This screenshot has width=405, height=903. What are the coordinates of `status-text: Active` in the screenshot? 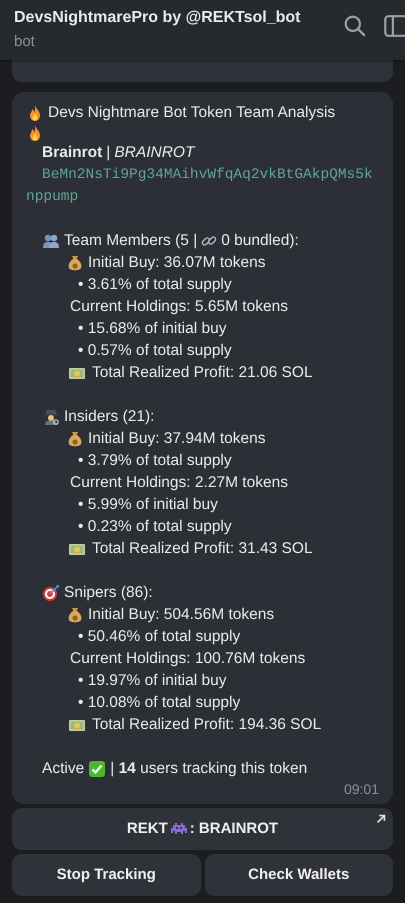 It's located at (63, 769).